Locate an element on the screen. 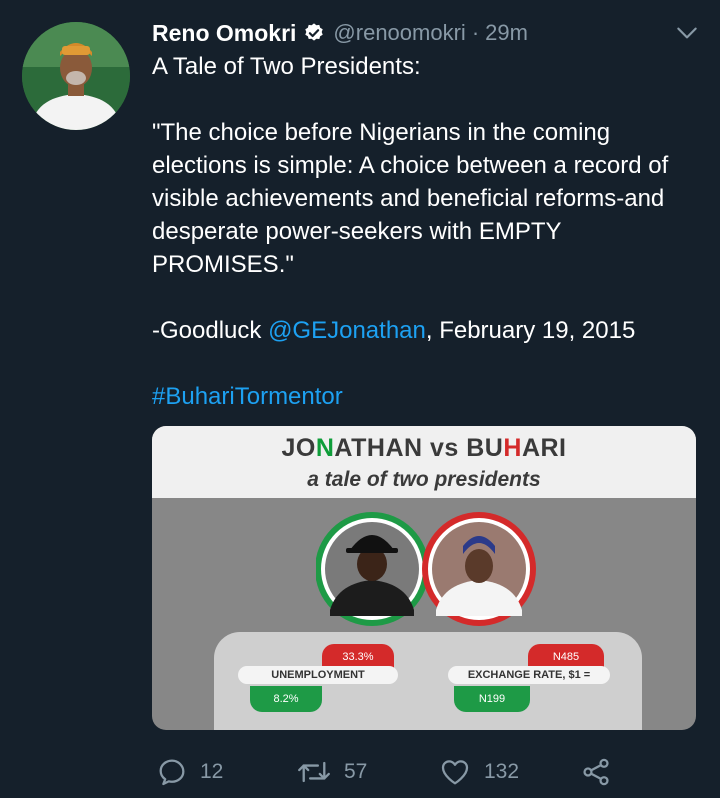  media-subtitle: a tale of two presidents is located at coordinates (424, 479).